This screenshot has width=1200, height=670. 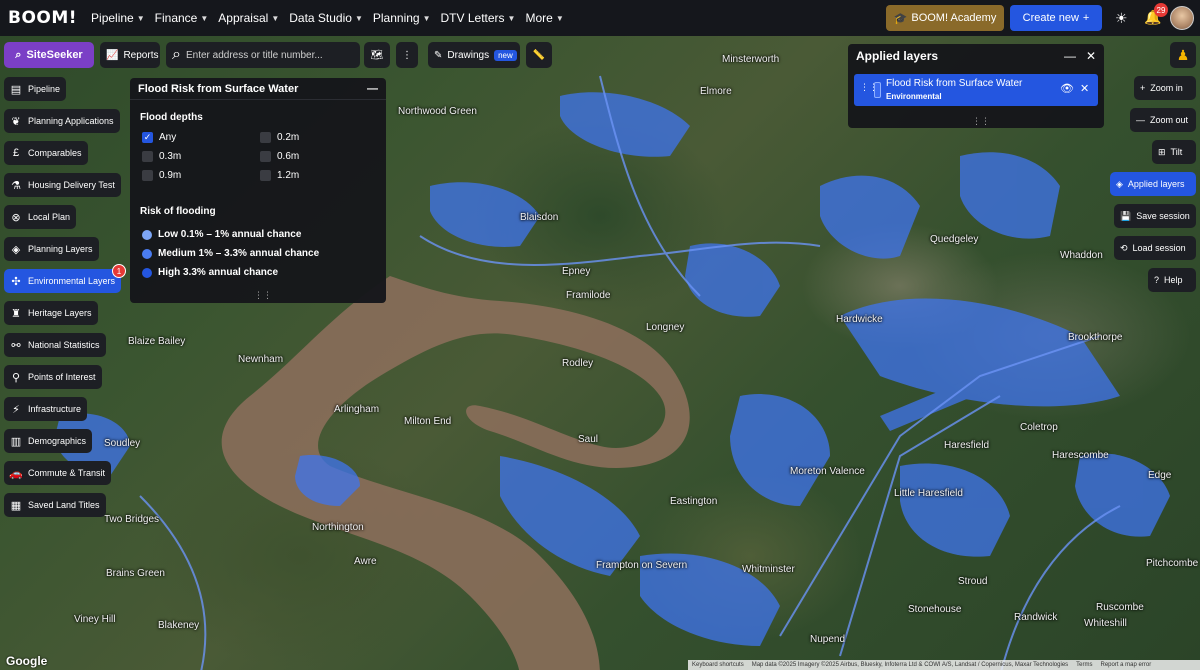 I want to click on save-session-button: 💾 Save session, so click(x=1155, y=216).